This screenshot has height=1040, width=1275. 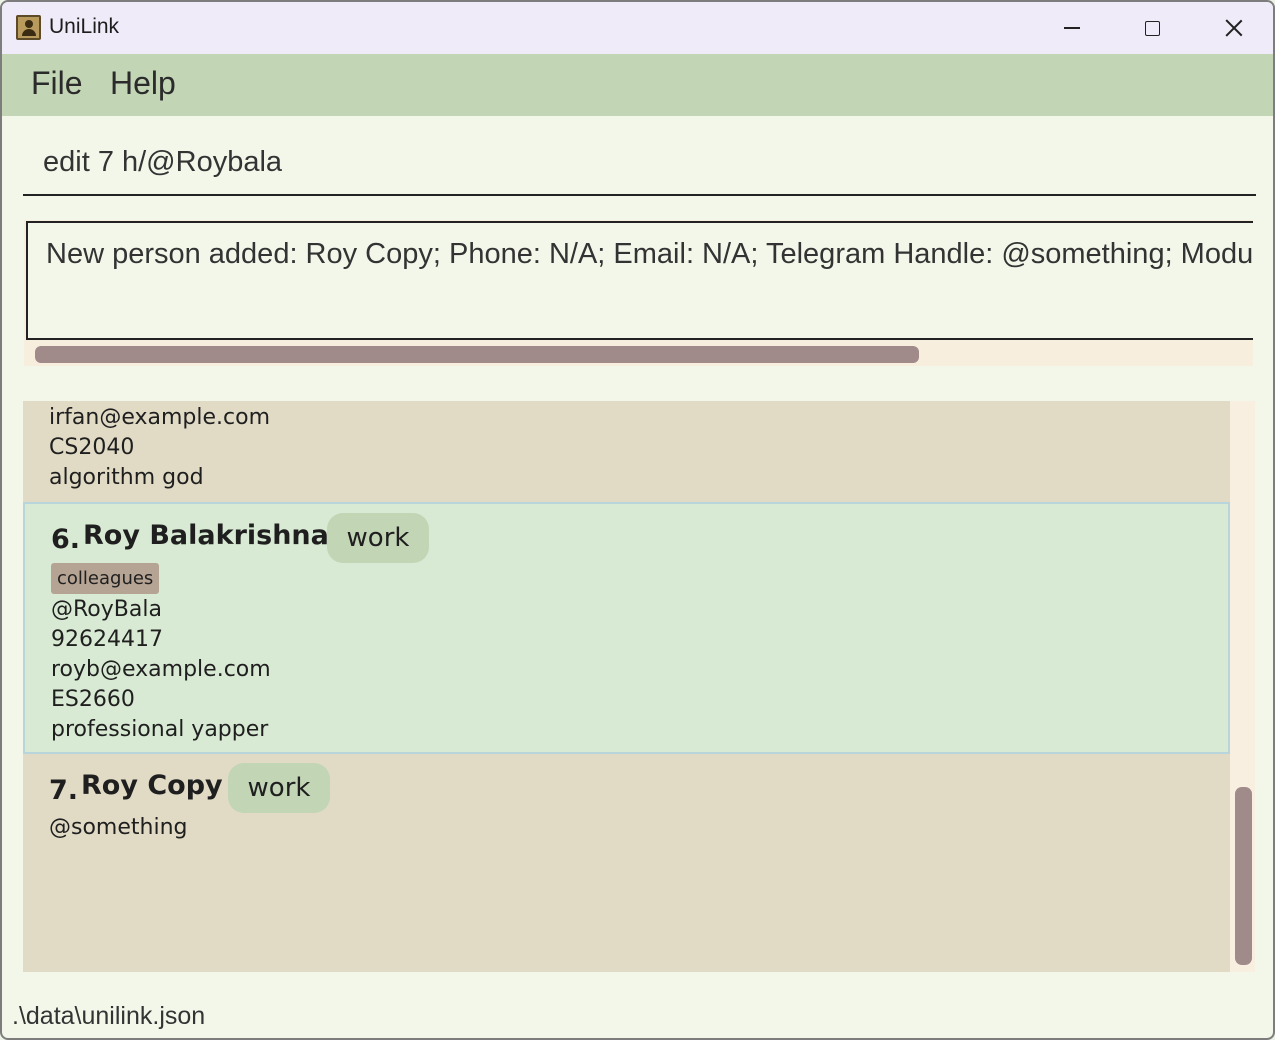 What do you see at coordinates (639, 159) in the screenshot?
I see `command-input: edit 7 h/@Roybala` at bounding box center [639, 159].